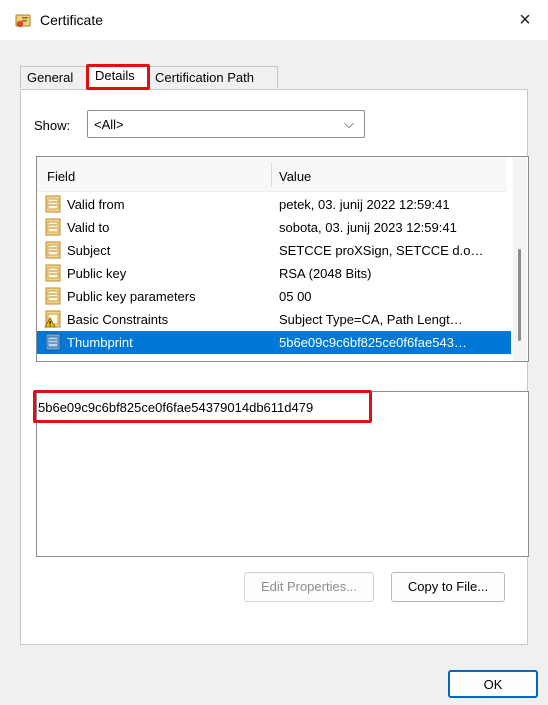 Image resolution: width=548 pixels, height=705 pixels. Describe the element at coordinates (368, 227) in the screenshot. I see `field-value: sobota, 03. junij 2023 12:59:41` at that location.